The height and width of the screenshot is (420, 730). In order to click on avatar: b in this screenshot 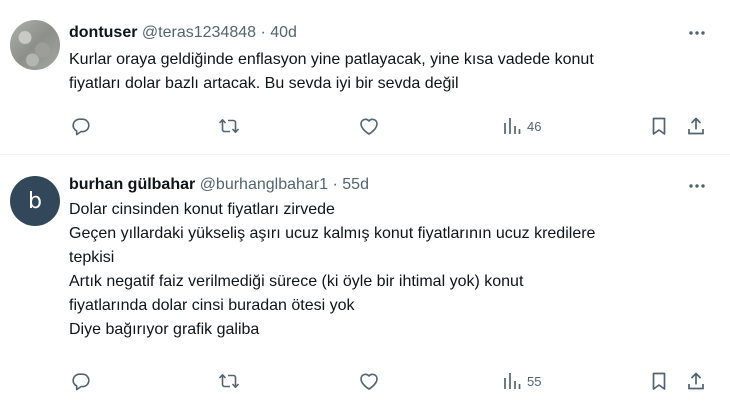, I will do `click(35, 201)`.